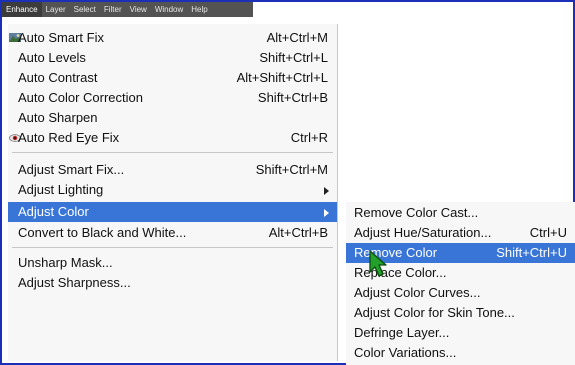  Describe the element at coordinates (22, 9) in the screenshot. I see `menu-enhance: Enhance` at that location.